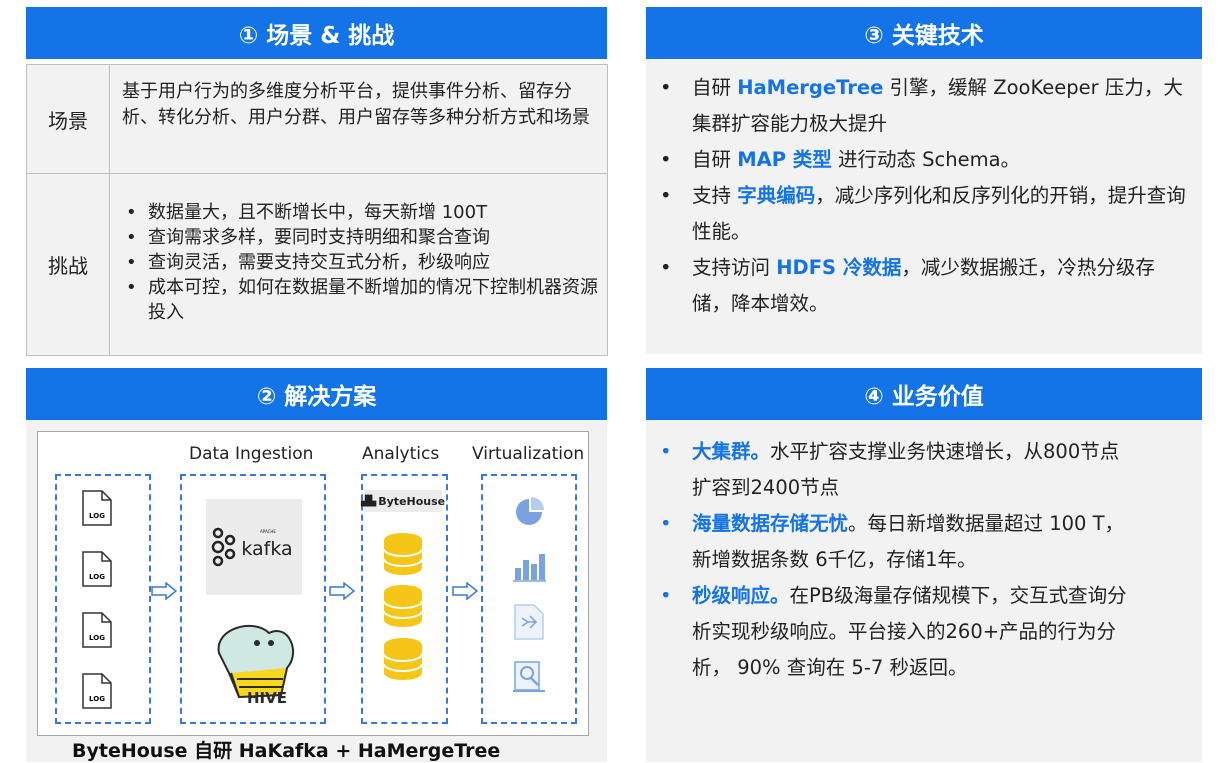  What do you see at coordinates (360, 237) in the screenshot?
I see `list-item: 查询需求多样，要同时支持明细和聚合查询` at bounding box center [360, 237].